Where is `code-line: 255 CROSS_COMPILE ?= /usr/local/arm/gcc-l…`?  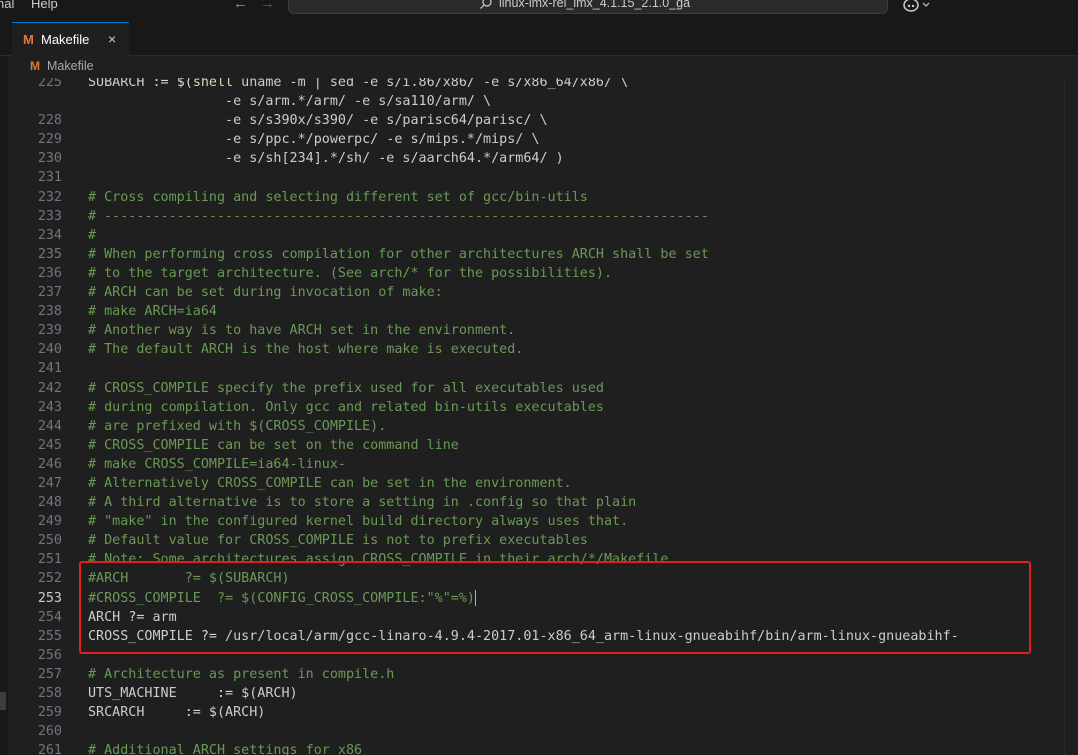
code-line: 255 CROSS_COMPILE ?= /usr/local/arm/gcc-l… is located at coordinates (539, 636).